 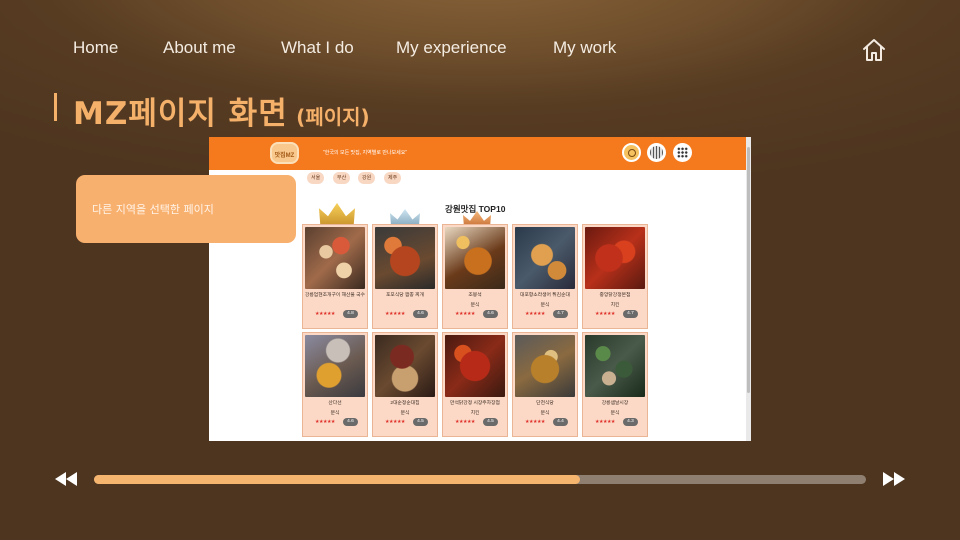 I want to click on annotation-text: 다른 지역을 선택한 페이지, so click(x=153, y=209).